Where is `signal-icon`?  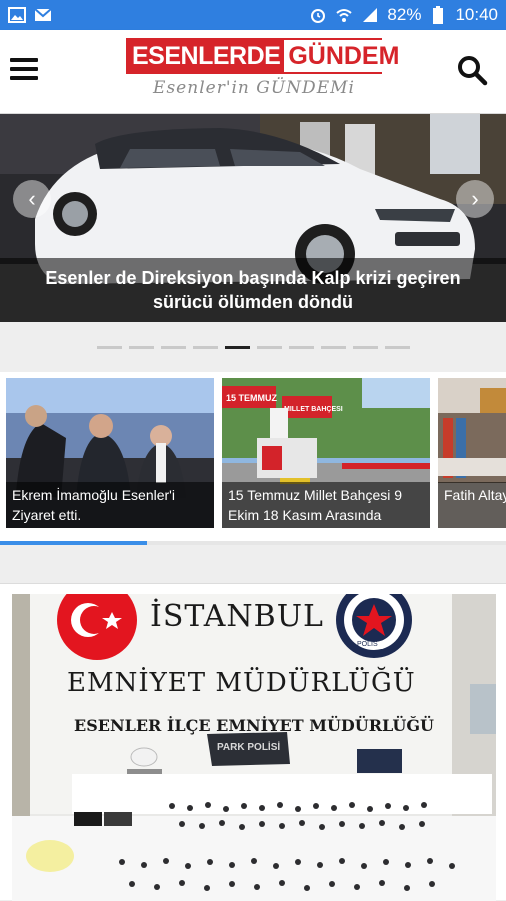
signal-icon is located at coordinates (370, 15).